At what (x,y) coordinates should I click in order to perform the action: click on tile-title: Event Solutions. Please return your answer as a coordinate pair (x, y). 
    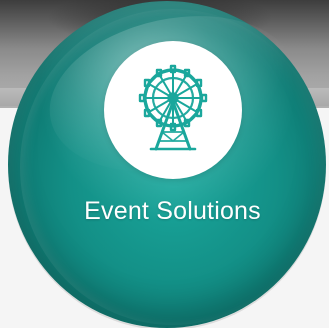
    Looking at the image, I should click on (172, 211).